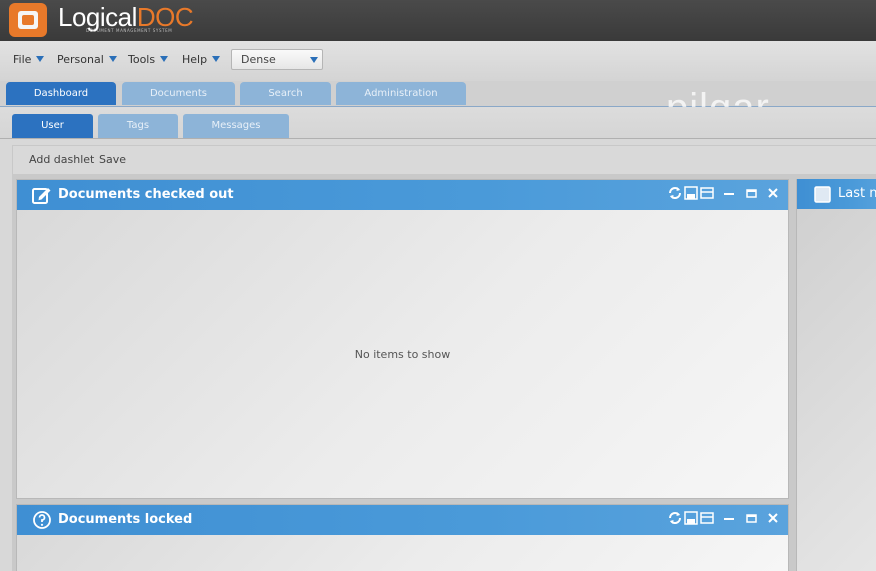  I want to click on menu-bar: File Personal Tools Help Dense, so click(438, 61).